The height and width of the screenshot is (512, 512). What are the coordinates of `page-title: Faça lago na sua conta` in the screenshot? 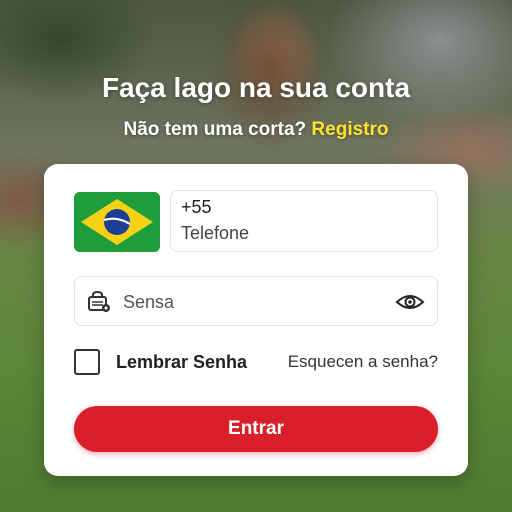 It's located at (256, 87).